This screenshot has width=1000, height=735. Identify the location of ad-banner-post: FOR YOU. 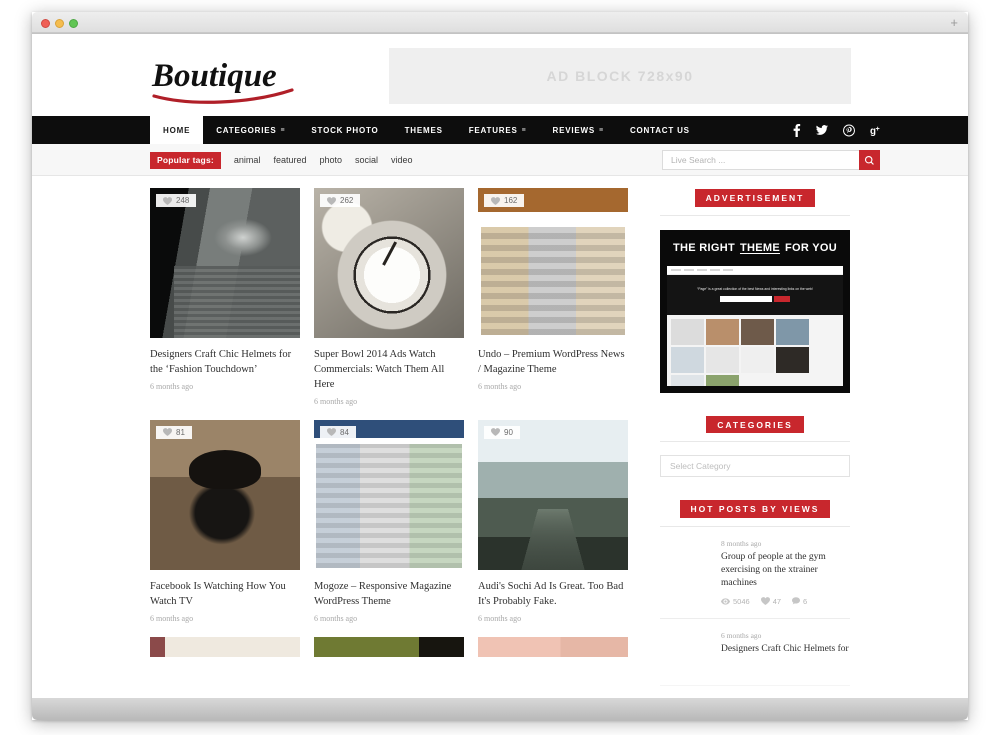
(810, 247).